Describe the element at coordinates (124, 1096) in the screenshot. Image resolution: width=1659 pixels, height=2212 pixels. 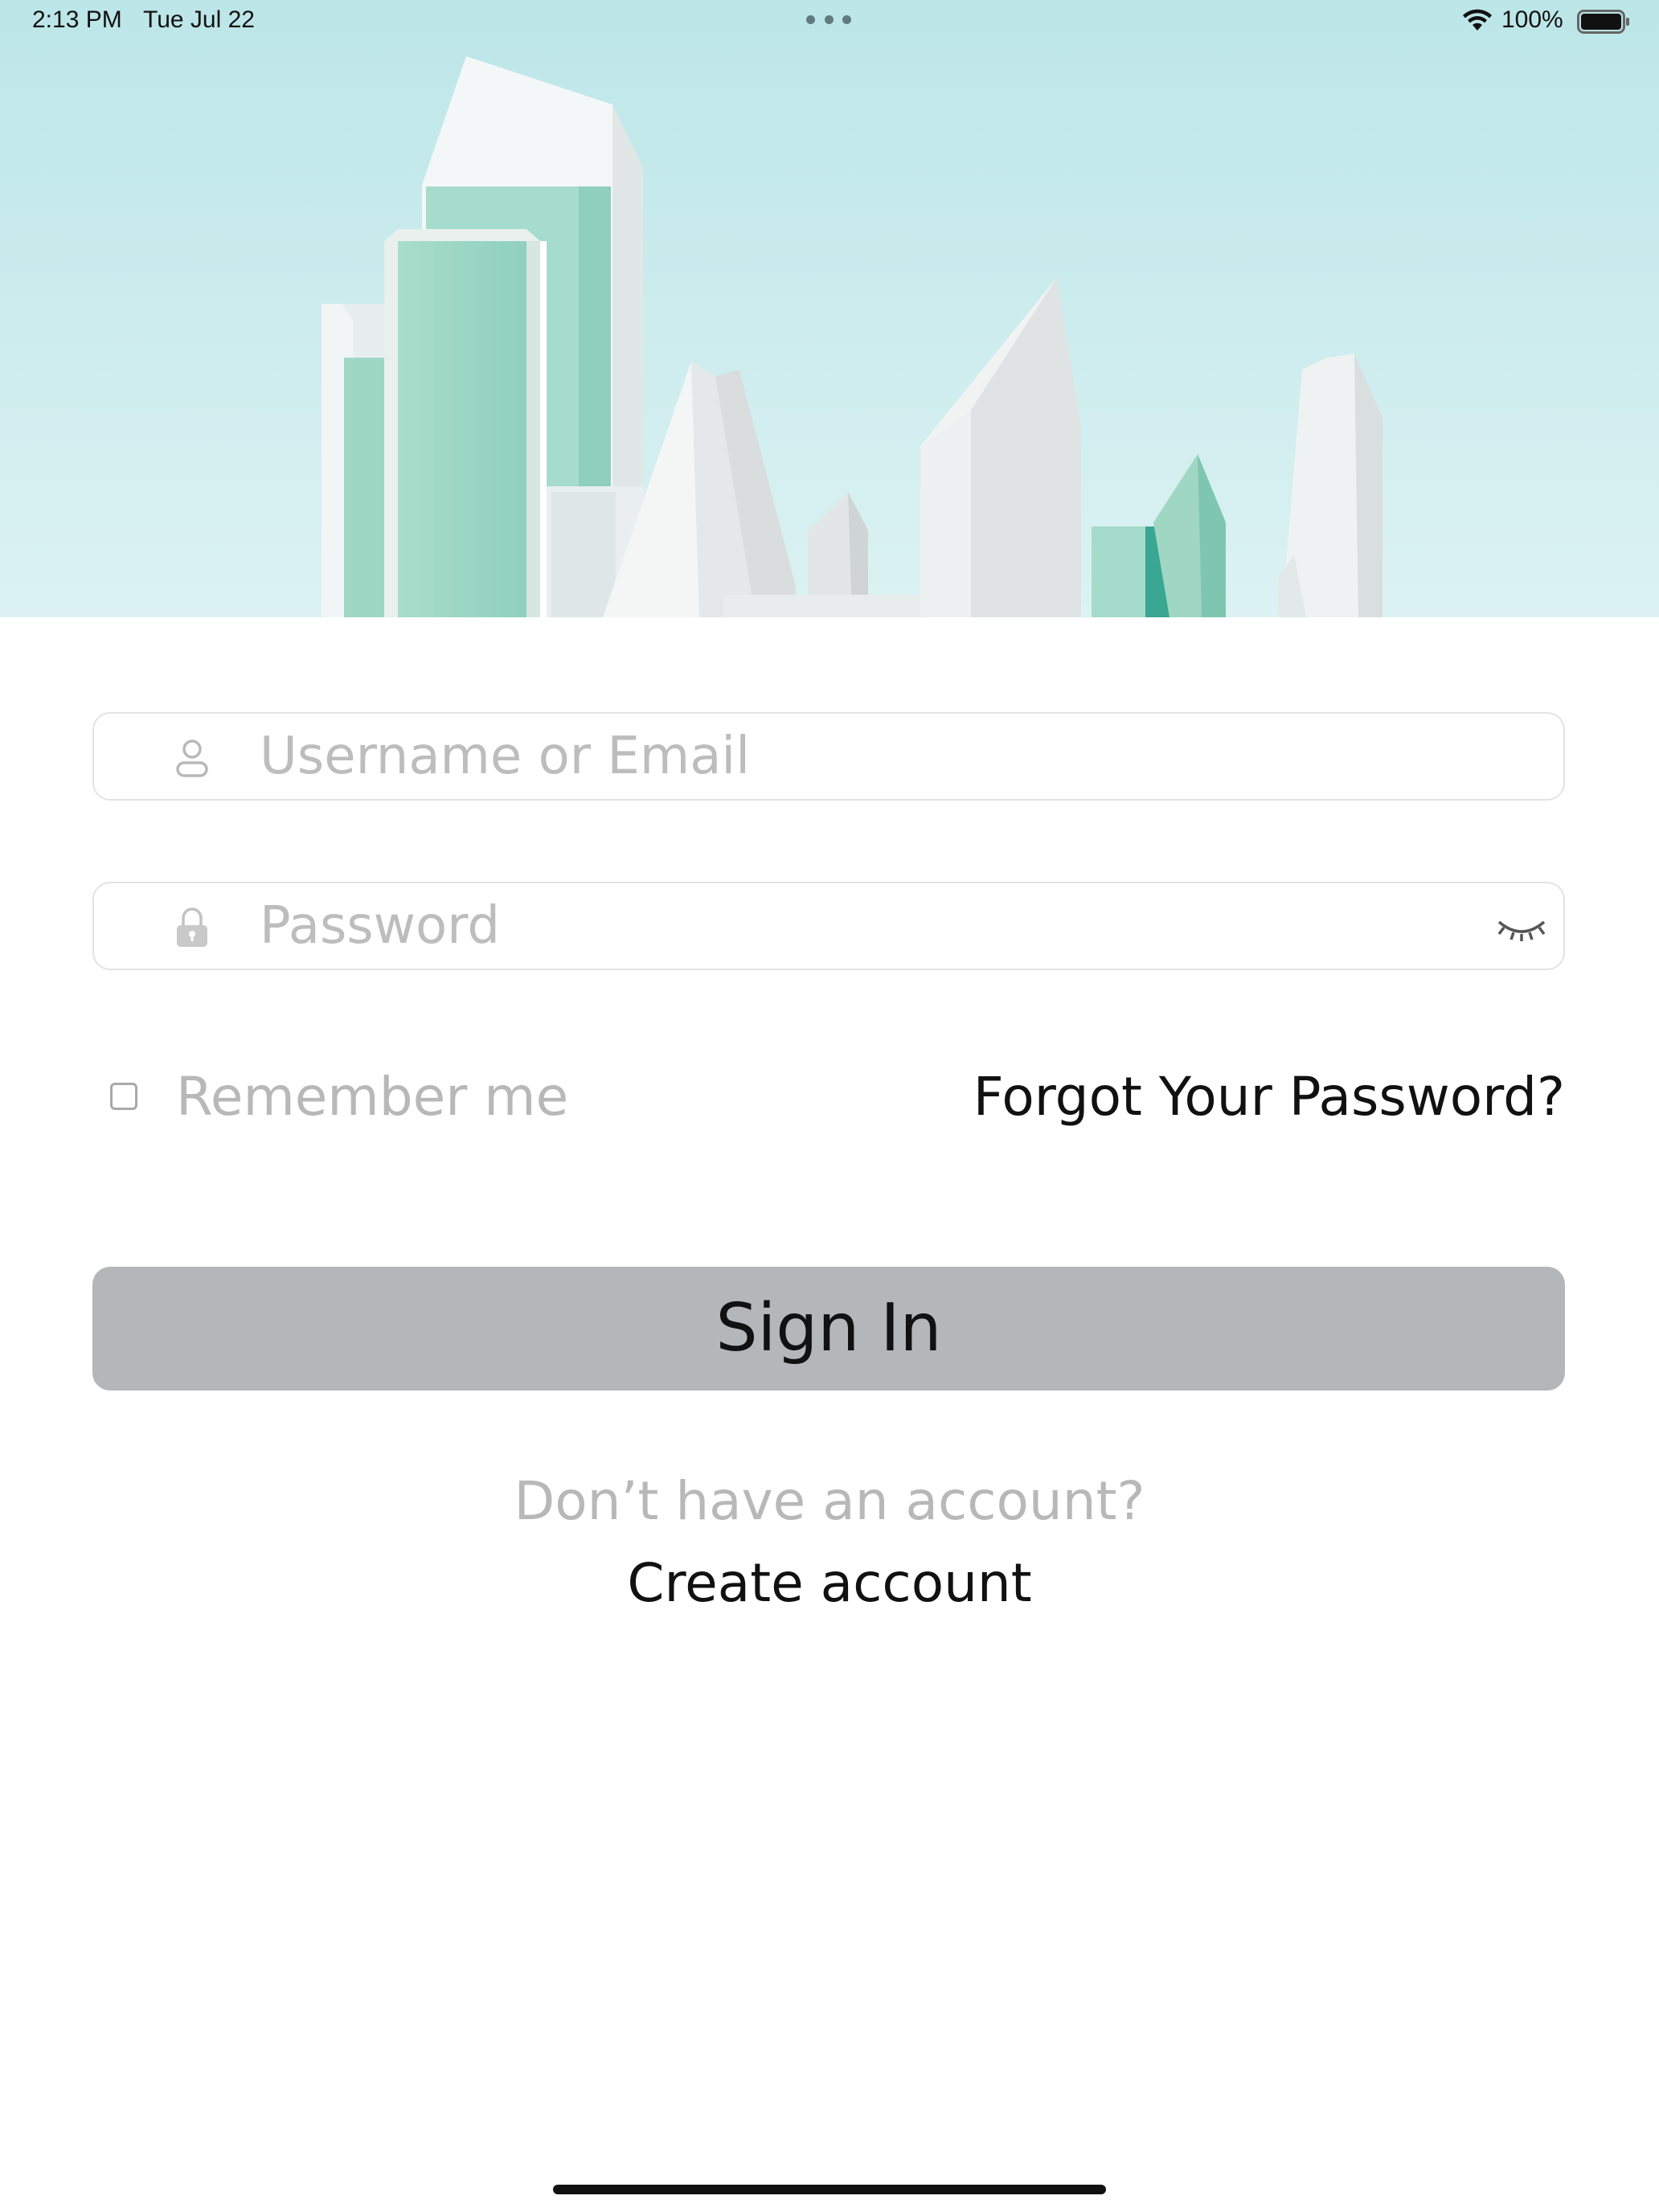
I see `remember-me-checkbox` at that location.